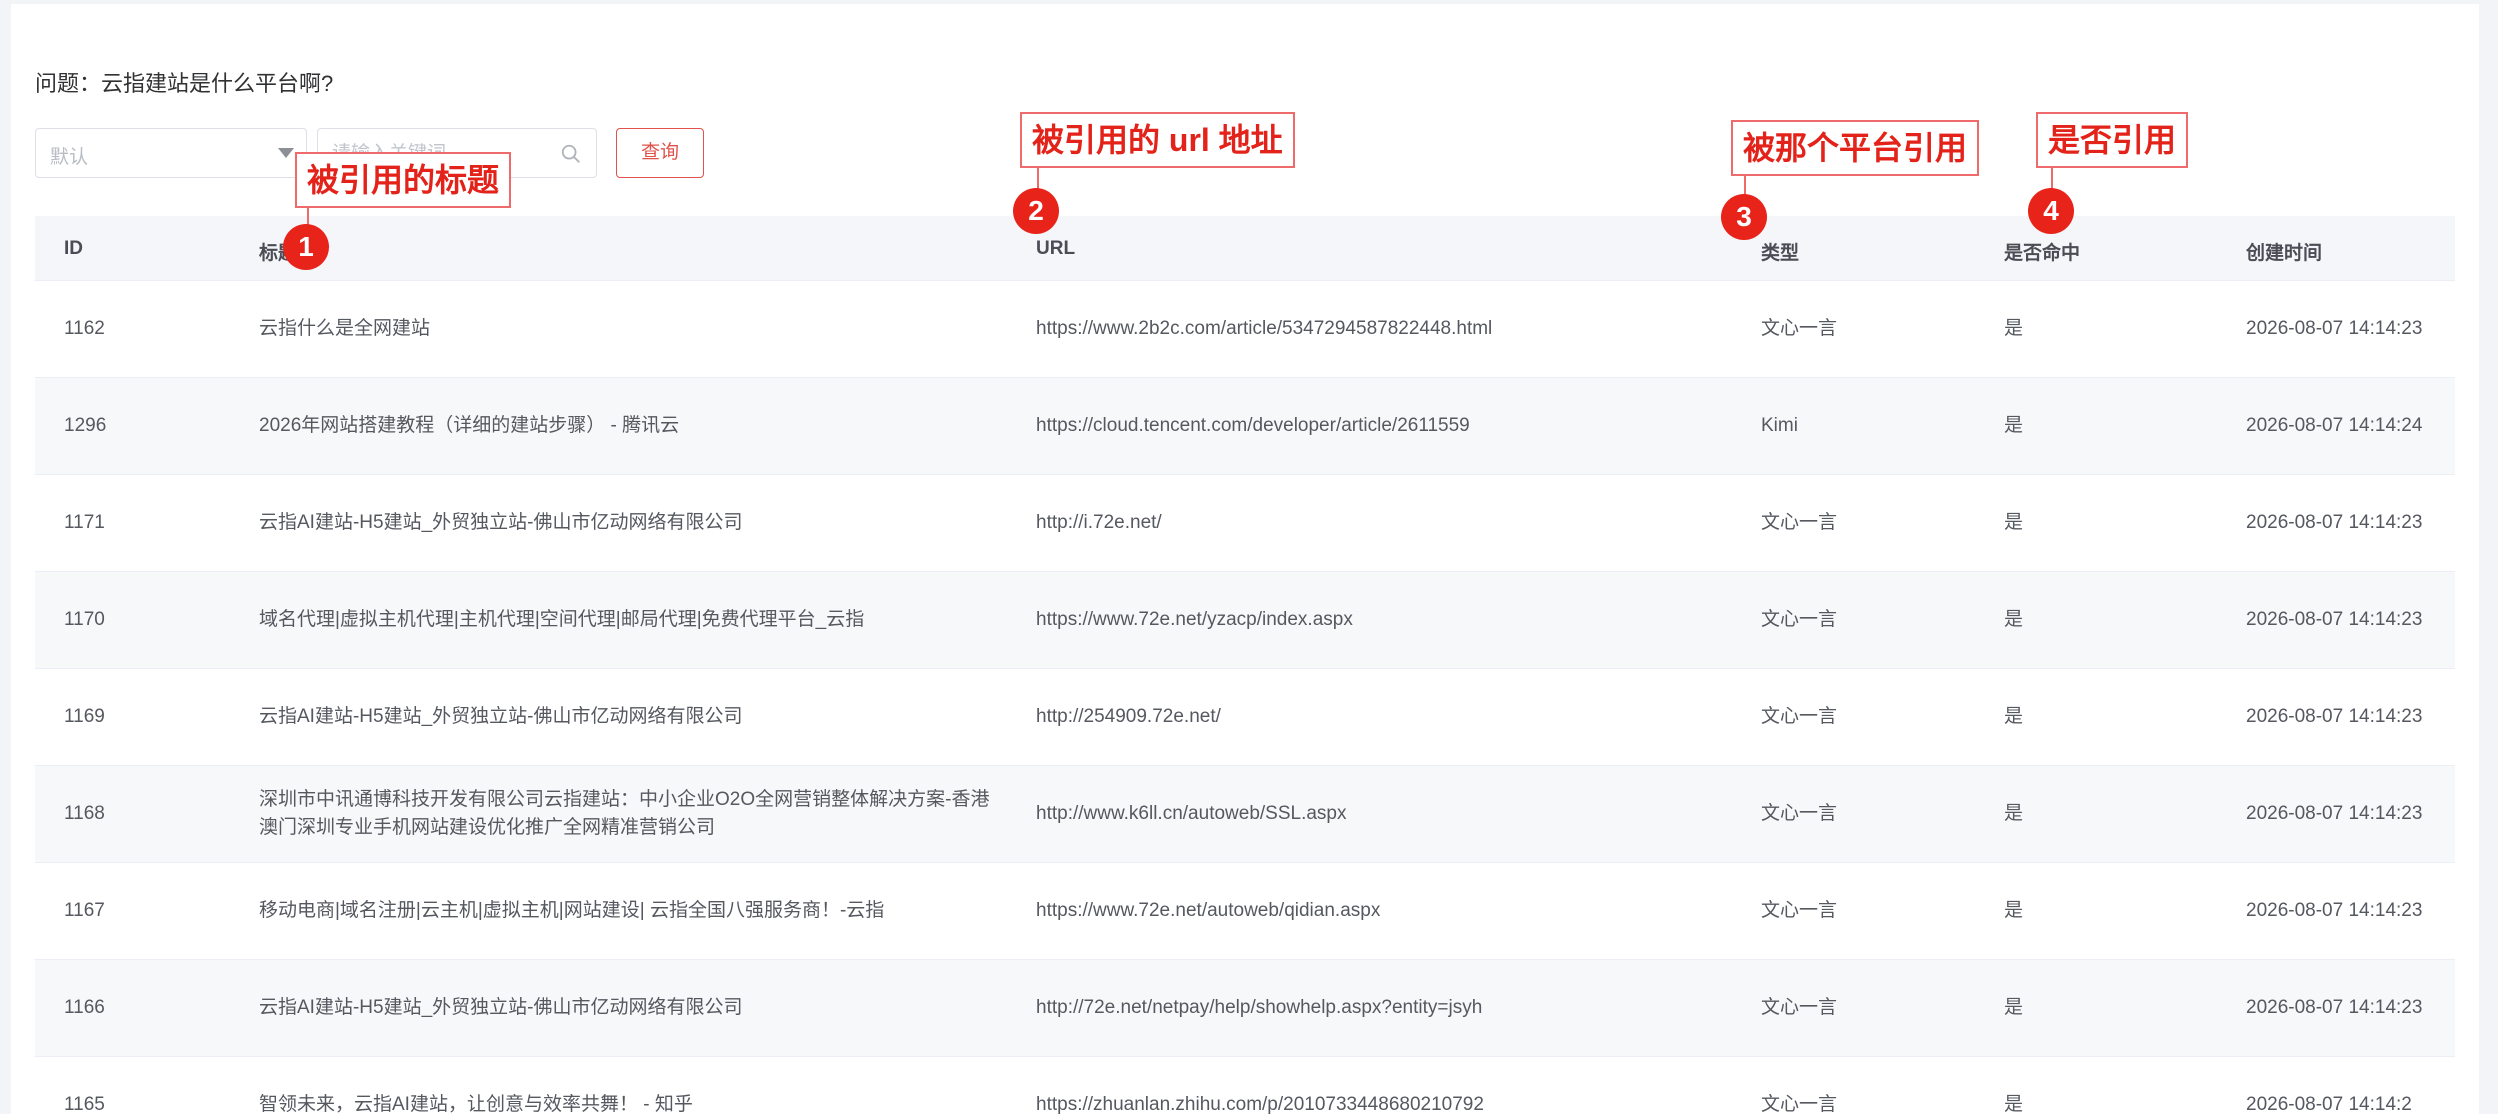  Describe the element at coordinates (84, 910) in the screenshot. I see `cell-id: 1167` at that location.